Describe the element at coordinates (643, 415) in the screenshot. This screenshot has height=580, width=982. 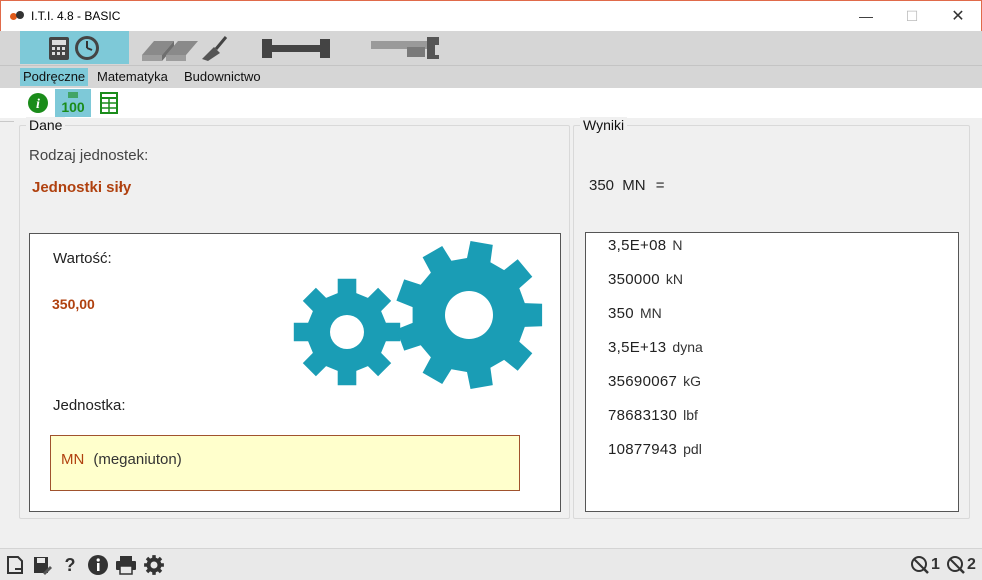
I see `result-value: 78683130` at that location.